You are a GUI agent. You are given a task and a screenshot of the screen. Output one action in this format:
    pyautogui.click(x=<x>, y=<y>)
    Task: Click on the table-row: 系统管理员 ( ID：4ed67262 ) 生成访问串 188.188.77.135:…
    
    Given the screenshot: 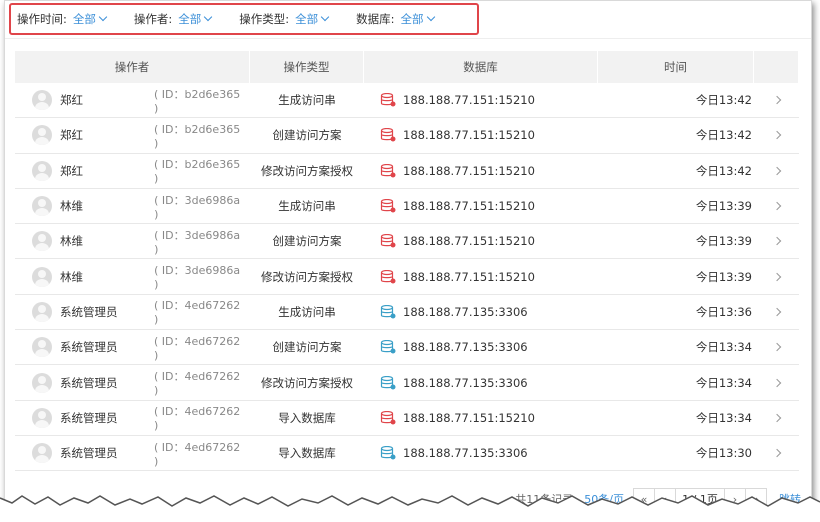 What is the action you would take?
    pyautogui.click(x=407, y=313)
    